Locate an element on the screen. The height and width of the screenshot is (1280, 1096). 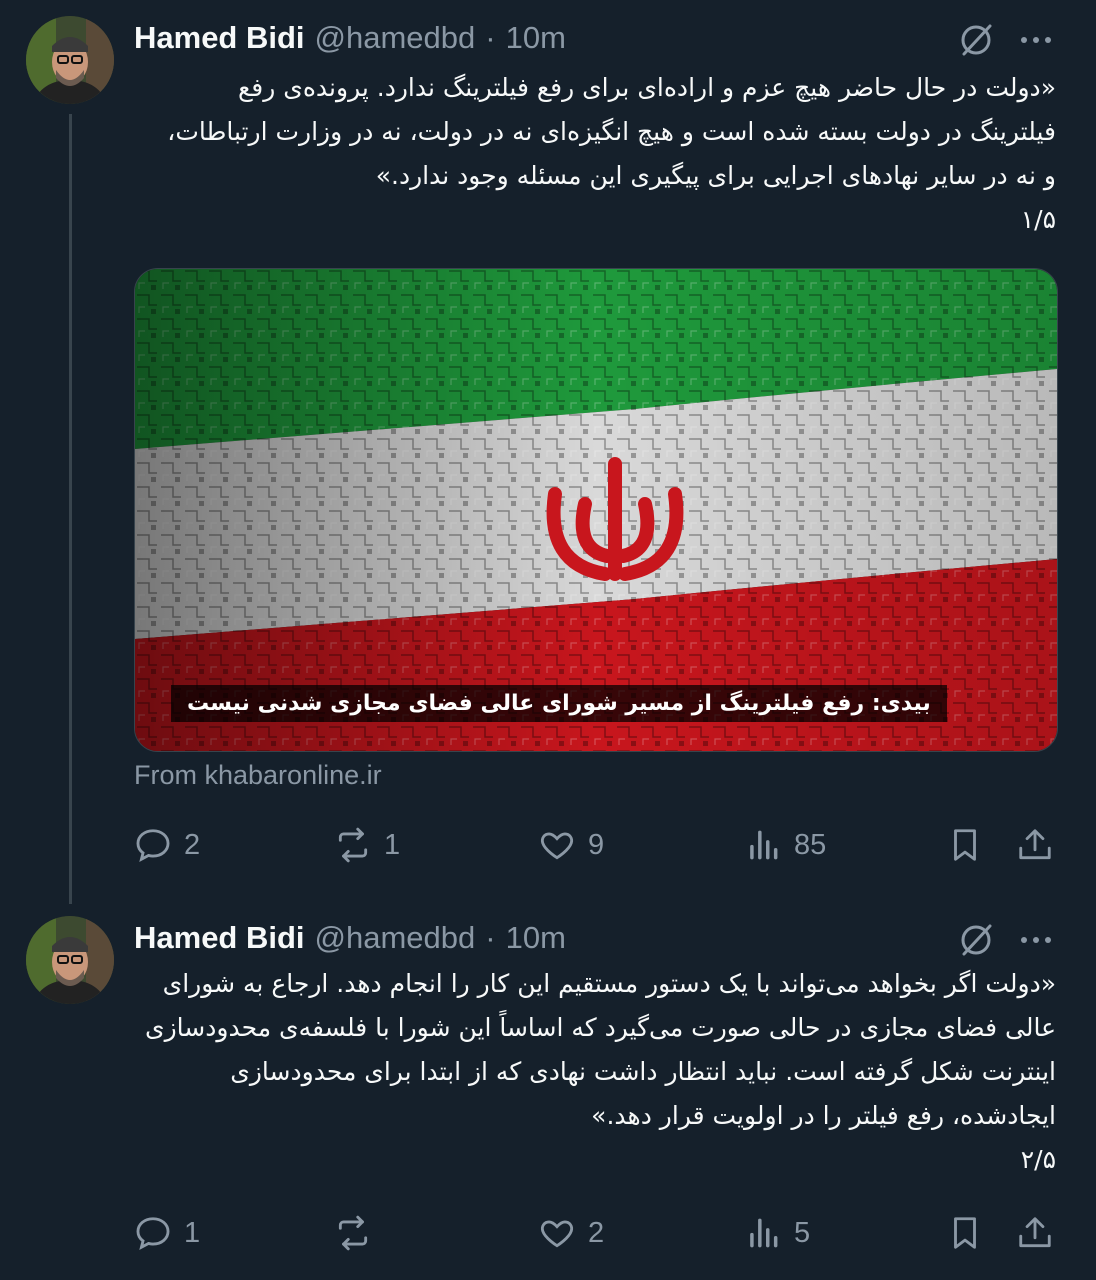
like-count: 2 is located at coordinates (596, 1232).